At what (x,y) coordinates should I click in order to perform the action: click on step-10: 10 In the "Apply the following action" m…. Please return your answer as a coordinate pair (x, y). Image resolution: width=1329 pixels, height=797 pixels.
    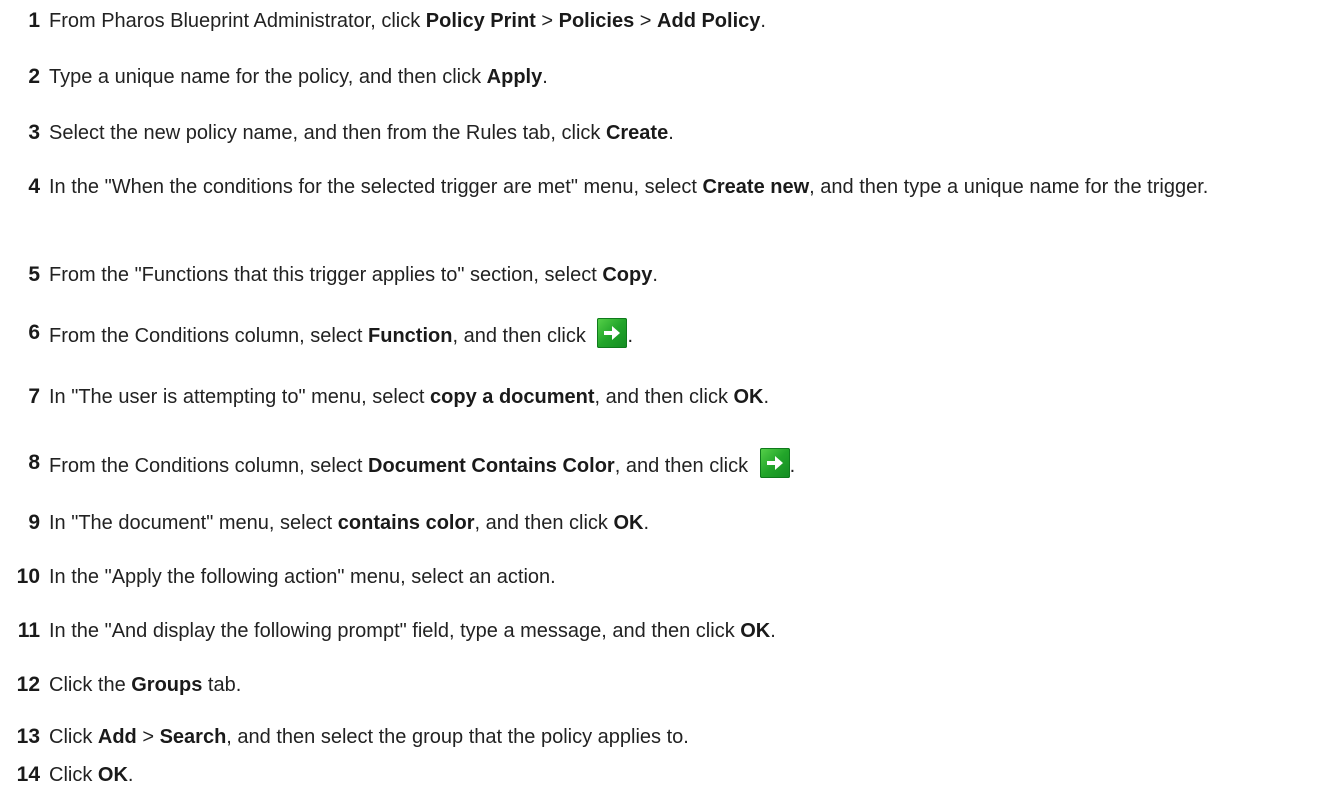
    Looking at the image, I should click on (660, 577).